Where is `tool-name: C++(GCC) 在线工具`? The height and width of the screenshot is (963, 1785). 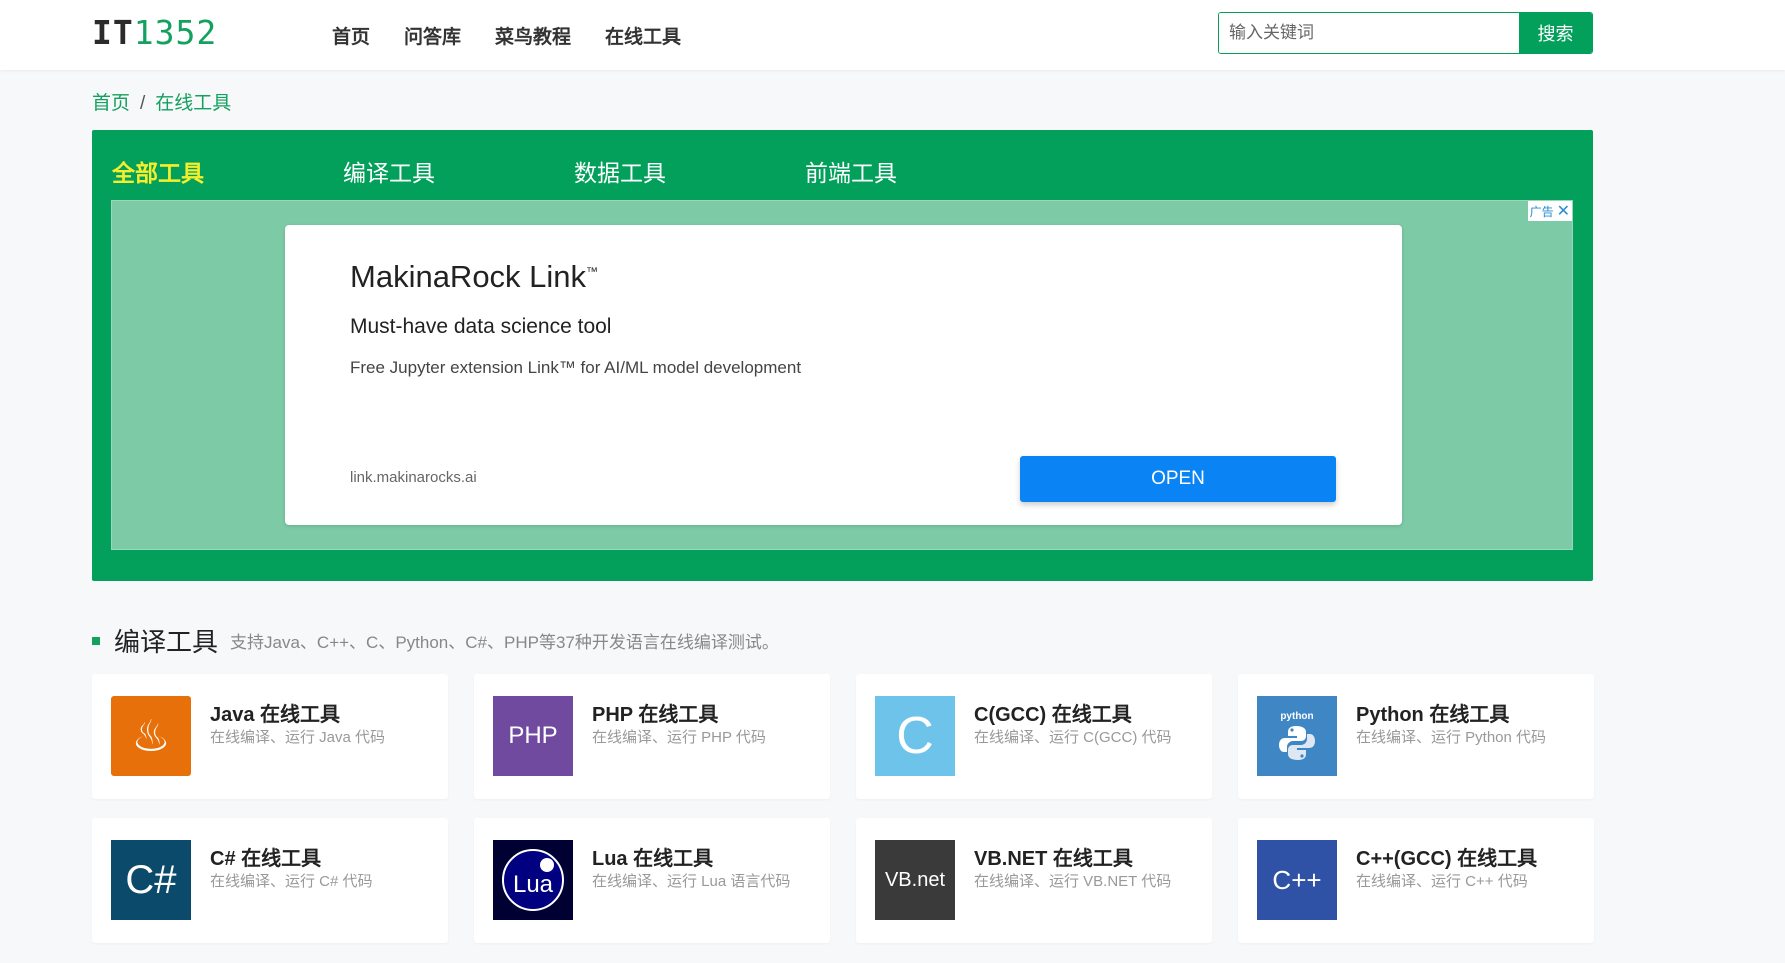
tool-name: C++(GCC) 在线工具 is located at coordinates (1447, 859).